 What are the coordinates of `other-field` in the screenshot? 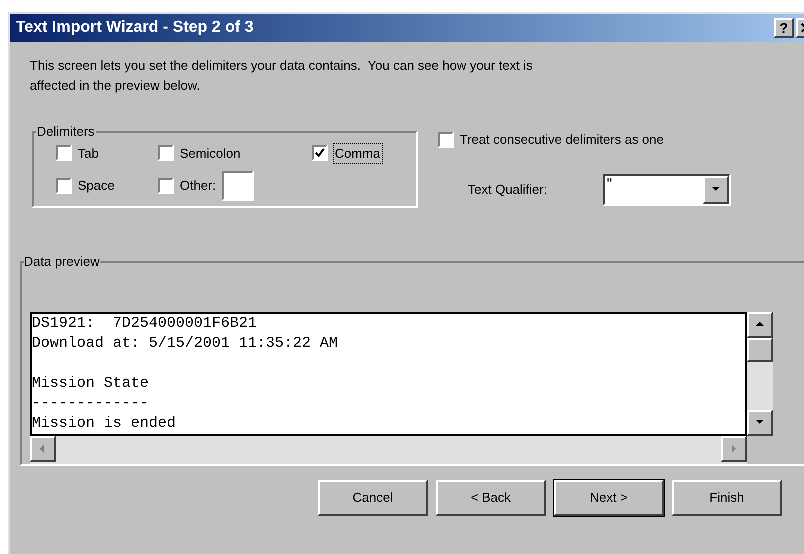 It's located at (238, 186).